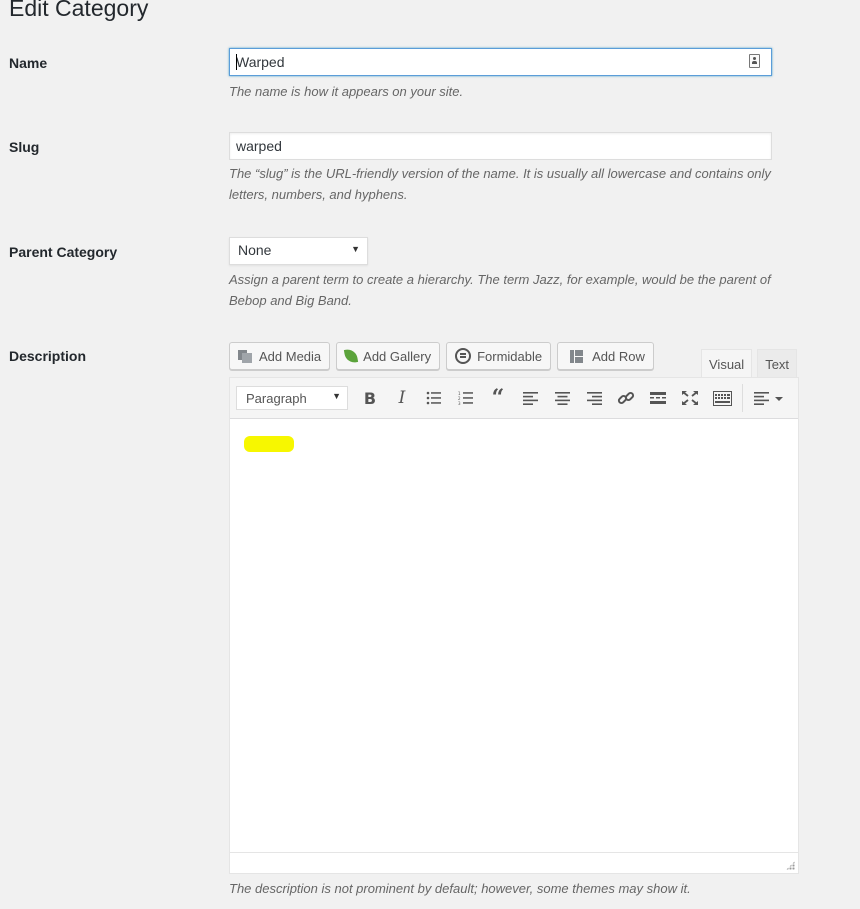 The height and width of the screenshot is (909, 860). What do you see at coordinates (742, 398) in the screenshot?
I see `toolbar-separator` at bounding box center [742, 398].